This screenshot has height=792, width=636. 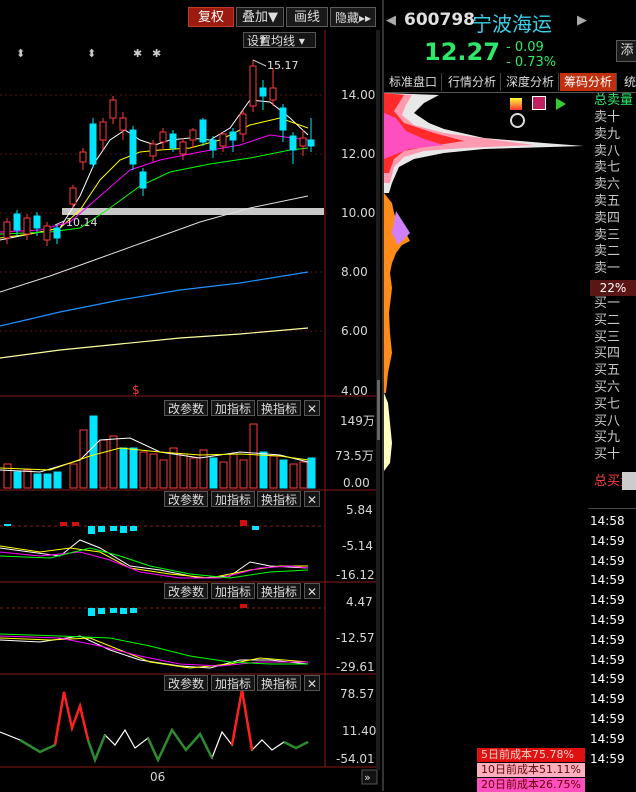 What do you see at coordinates (157, 777) in the screenshot?
I see `date-label: 06` at bounding box center [157, 777].